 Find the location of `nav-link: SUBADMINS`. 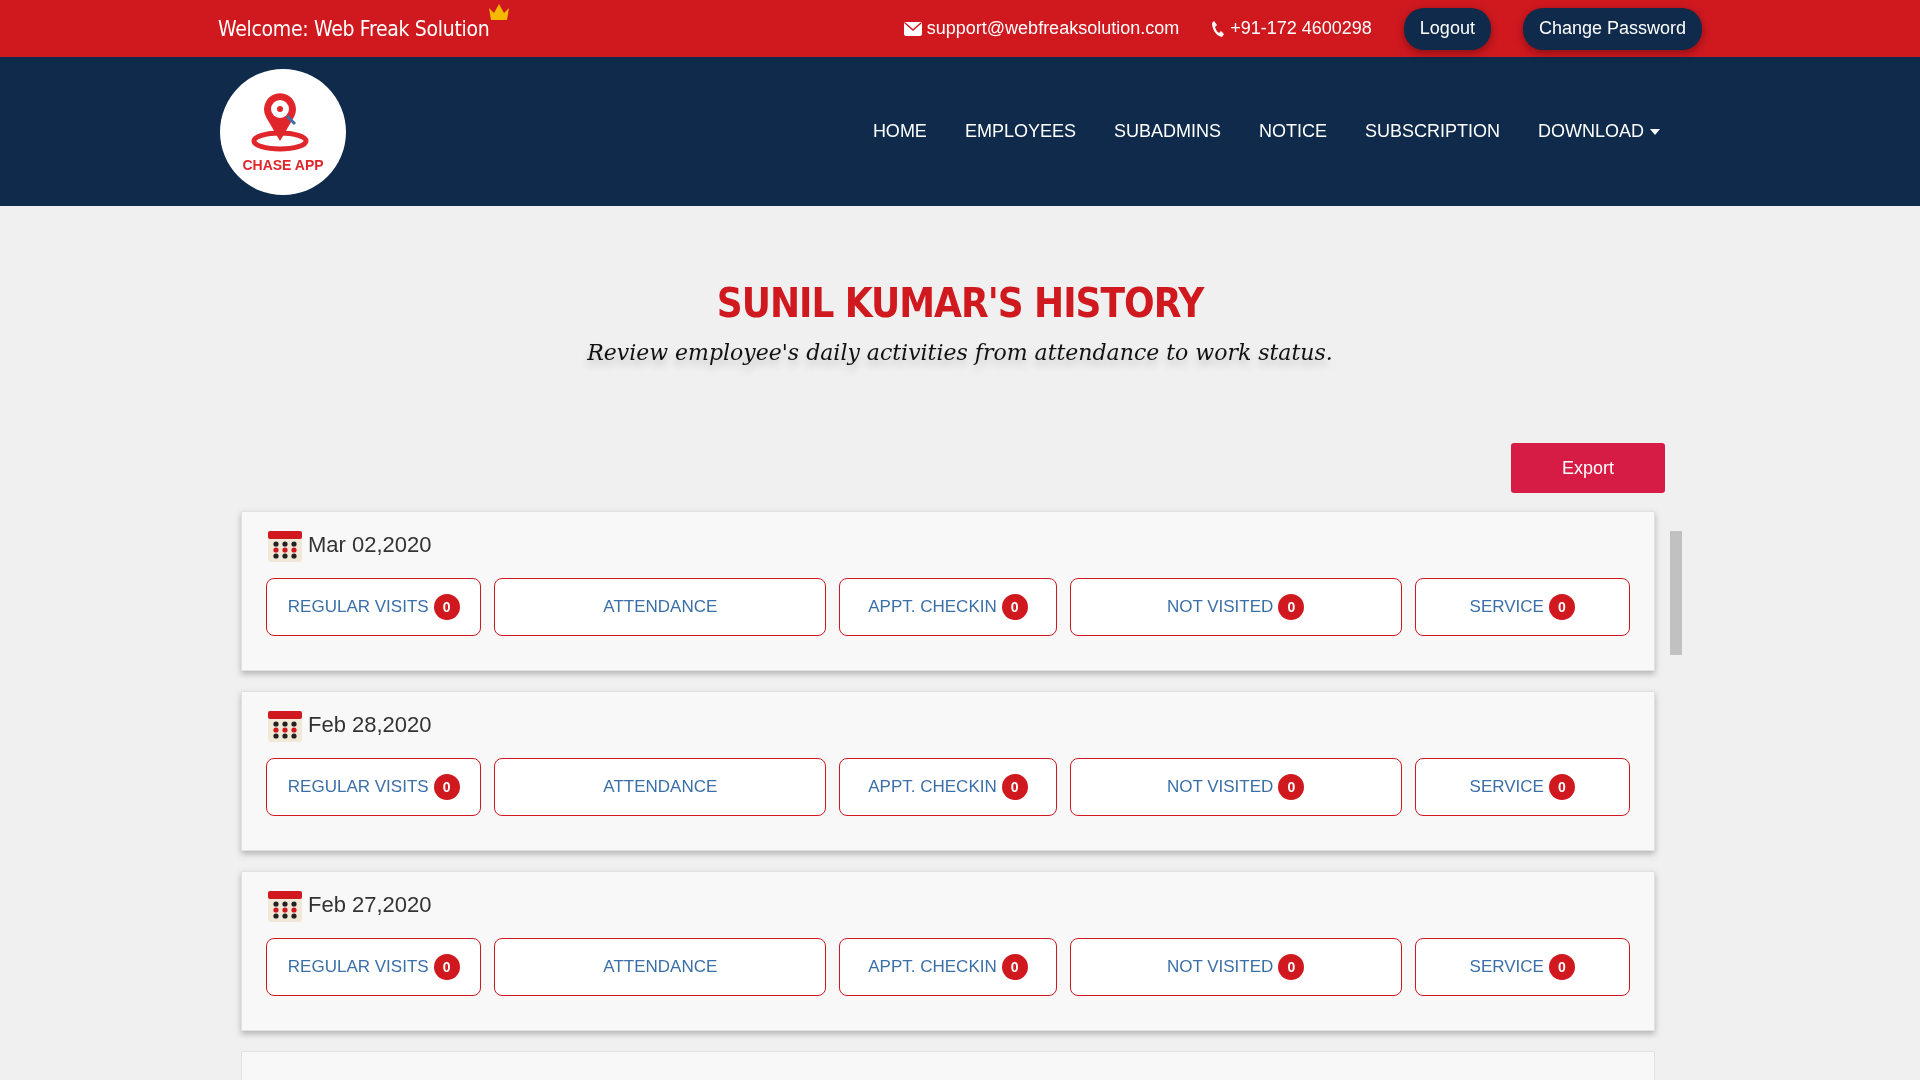

nav-link: SUBADMINS is located at coordinates (1167, 131).